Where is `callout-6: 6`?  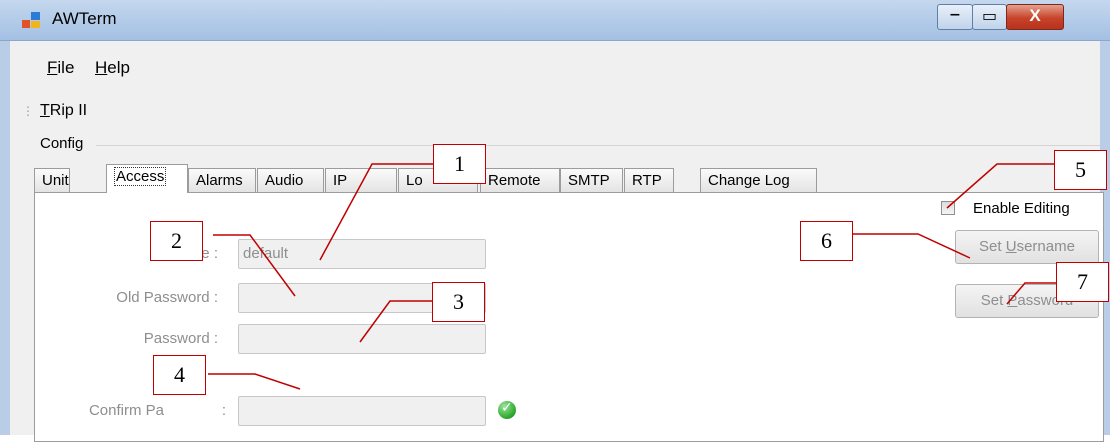
callout-6: 6 is located at coordinates (826, 241).